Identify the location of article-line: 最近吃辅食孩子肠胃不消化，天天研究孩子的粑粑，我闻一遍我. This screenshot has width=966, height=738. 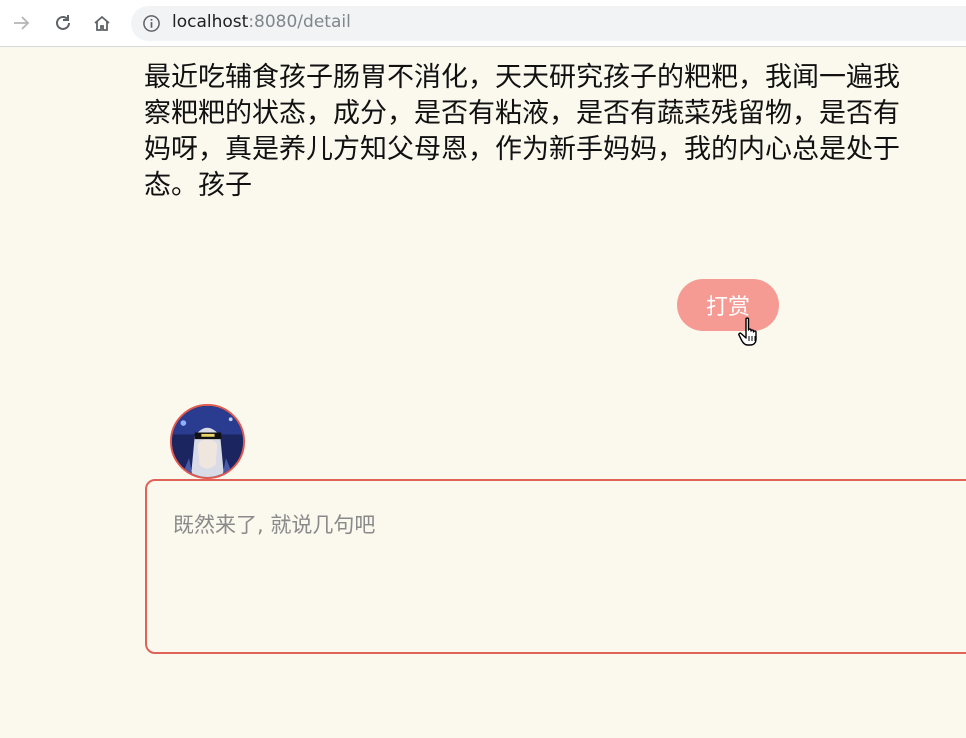
(522, 77).